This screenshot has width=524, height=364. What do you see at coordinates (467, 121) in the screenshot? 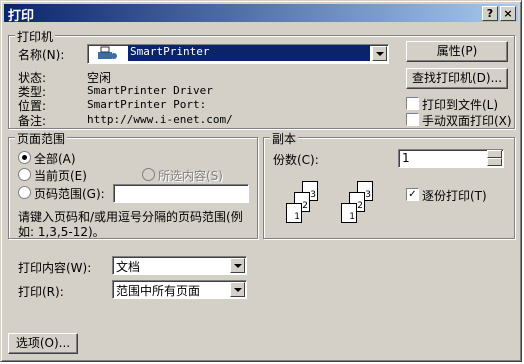
I see `manual-duplex-label: 手动双面打印(X)` at bounding box center [467, 121].